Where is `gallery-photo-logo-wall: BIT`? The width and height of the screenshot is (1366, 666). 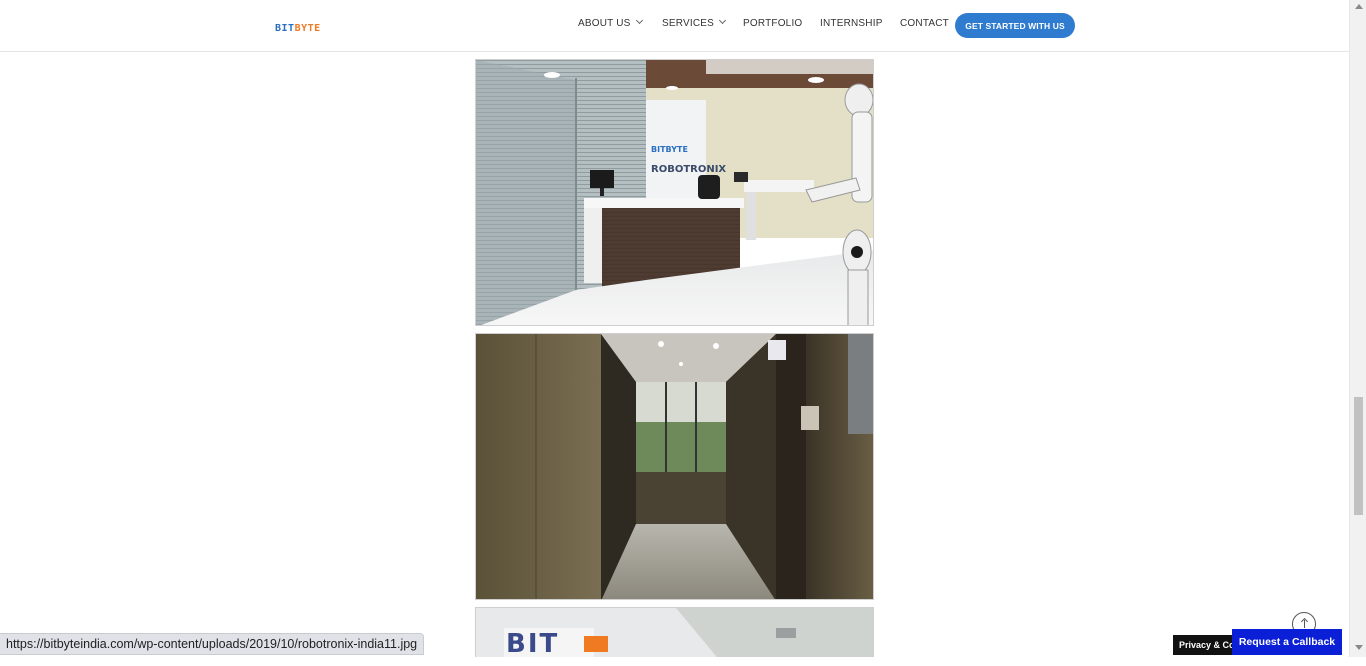 gallery-photo-logo-wall: BIT is located at coordinates (674, 632).